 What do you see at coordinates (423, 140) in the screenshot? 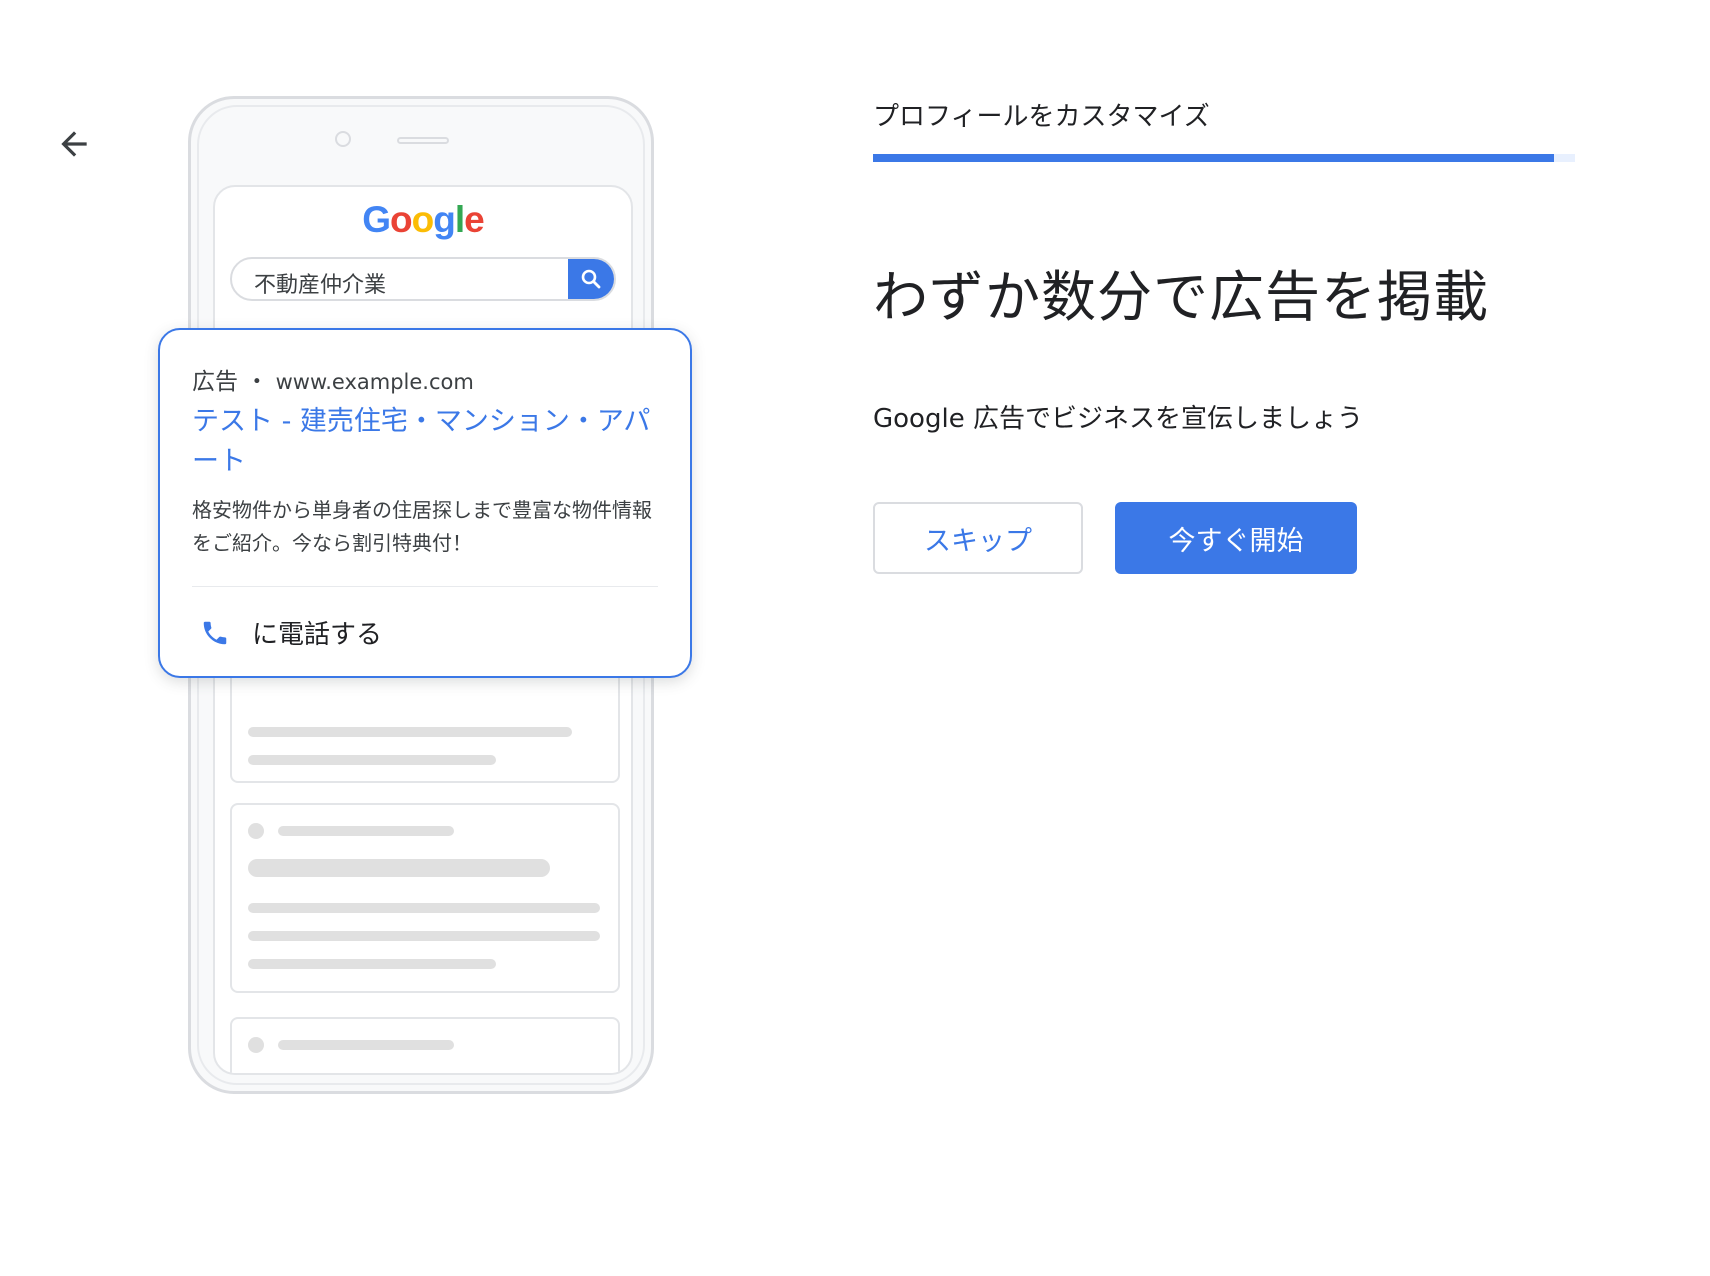
I see `phone-speaker` at bounding box center [423, 140].